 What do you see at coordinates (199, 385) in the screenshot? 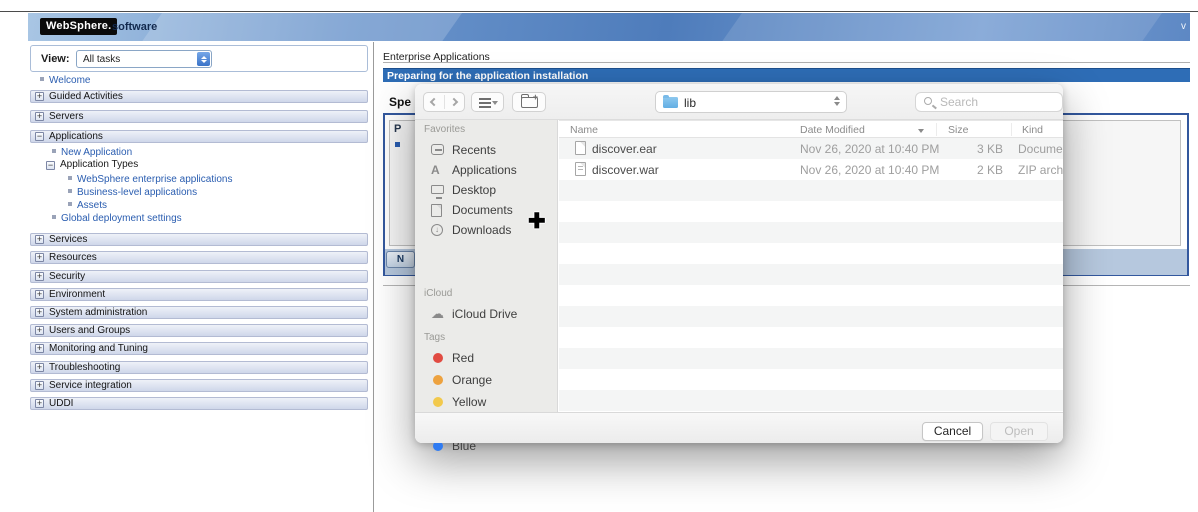
I see `sidebar-section-service-integration: + Service integration` at bounding box center [199, 385].